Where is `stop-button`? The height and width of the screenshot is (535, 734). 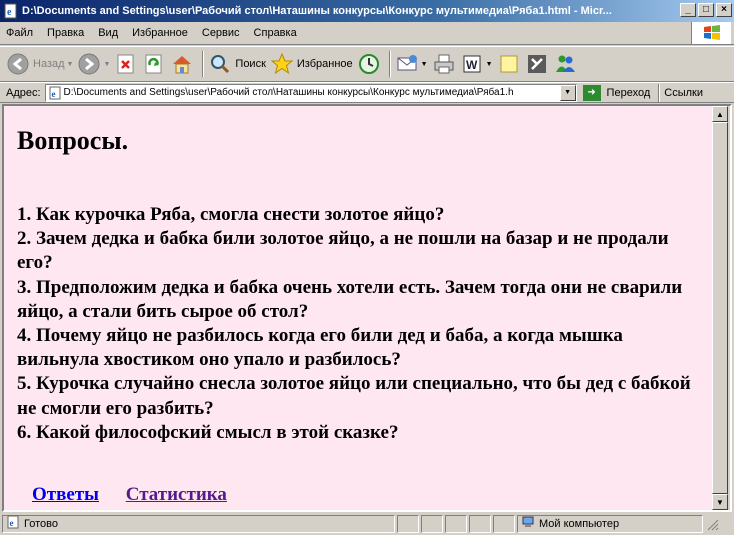
stop-button is located at coordinates (126, 64).